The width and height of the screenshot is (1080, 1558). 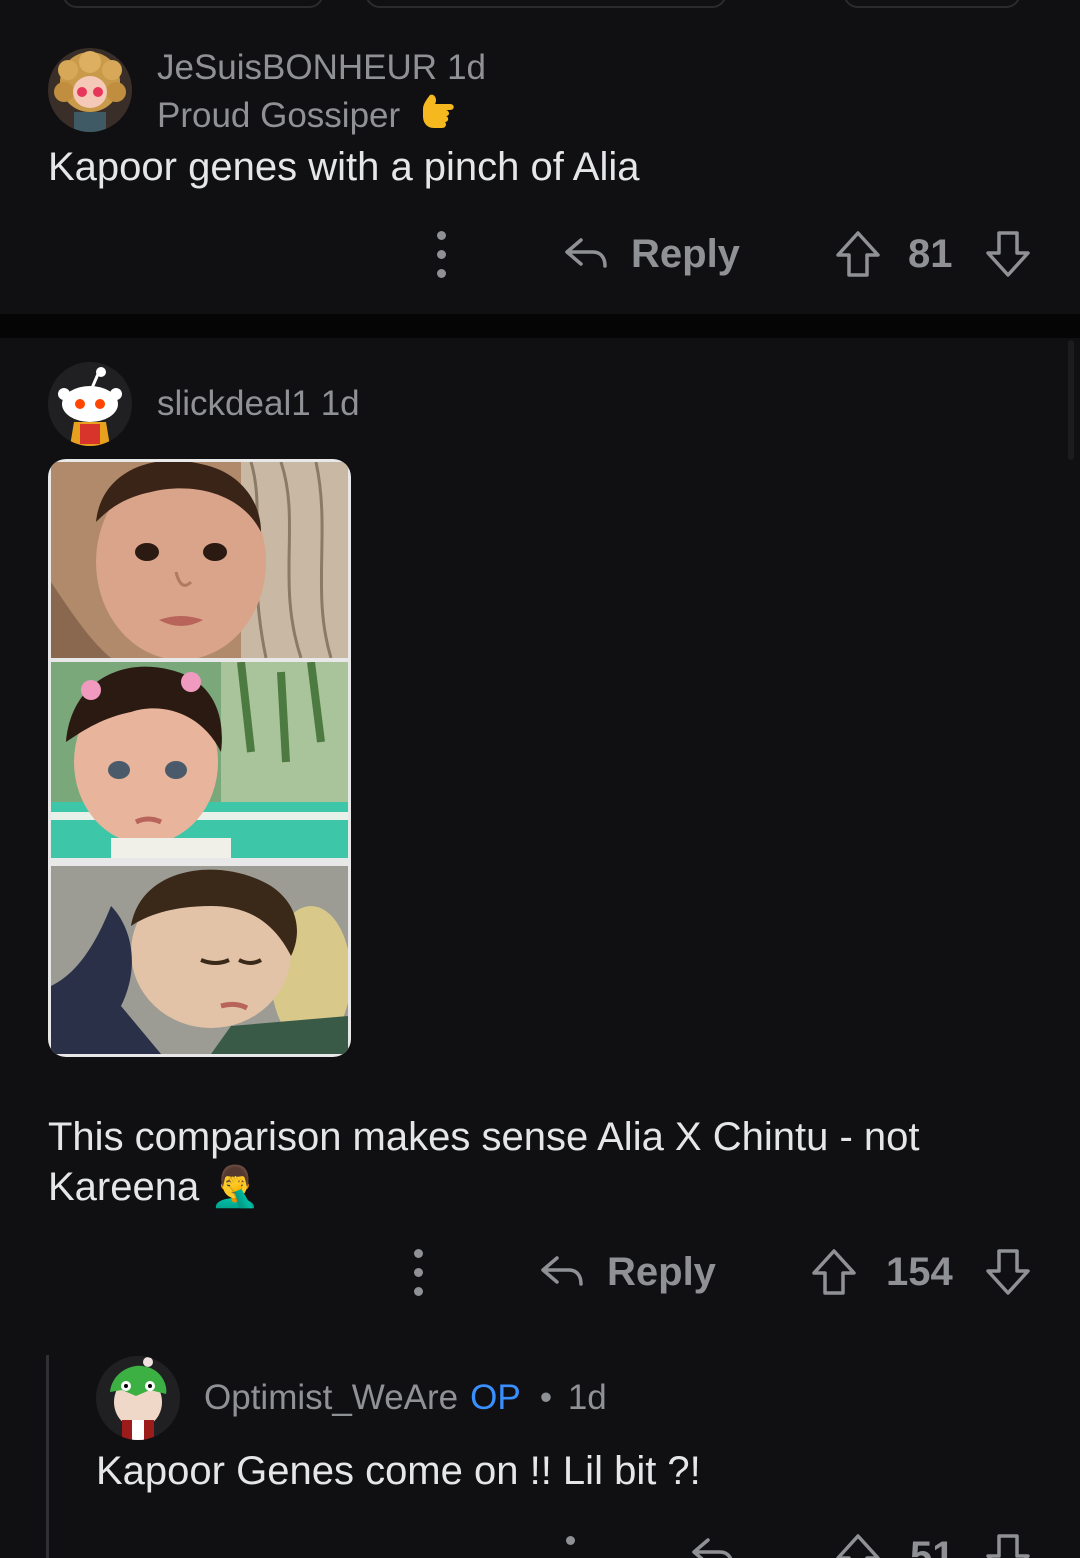 I want to click on vote-count: 81, so click(x=930, y=254).